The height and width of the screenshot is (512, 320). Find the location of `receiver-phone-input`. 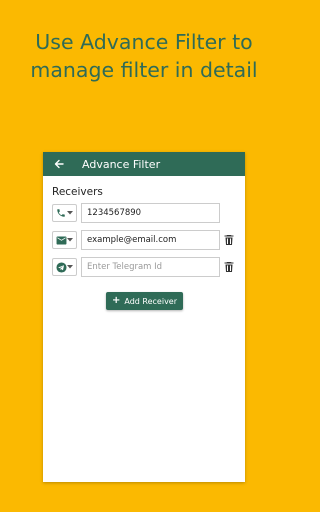

receiver-phone-input is located at coordinates (150, 213).